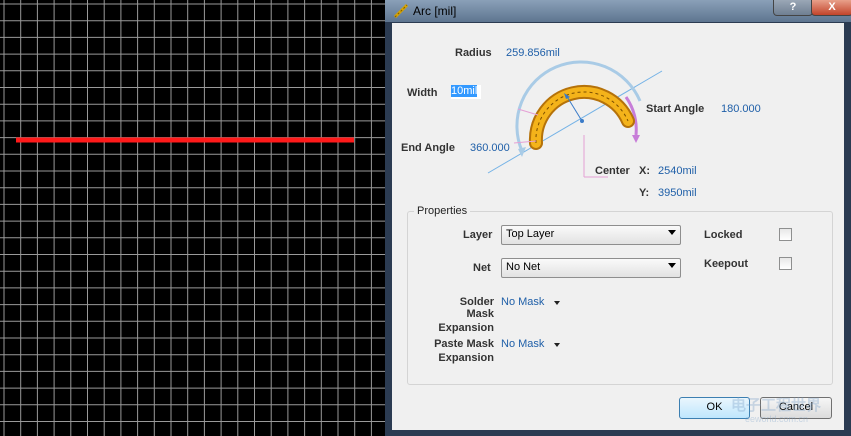 Image resolution: width=851 pixels, height=436 pixels. I want to click on window-title: Arc [mil], so click(435, 11).